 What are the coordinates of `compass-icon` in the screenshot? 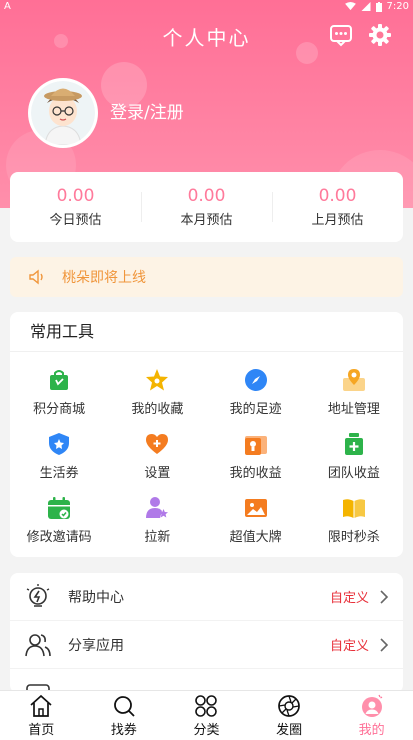 It's located at (255, 379).